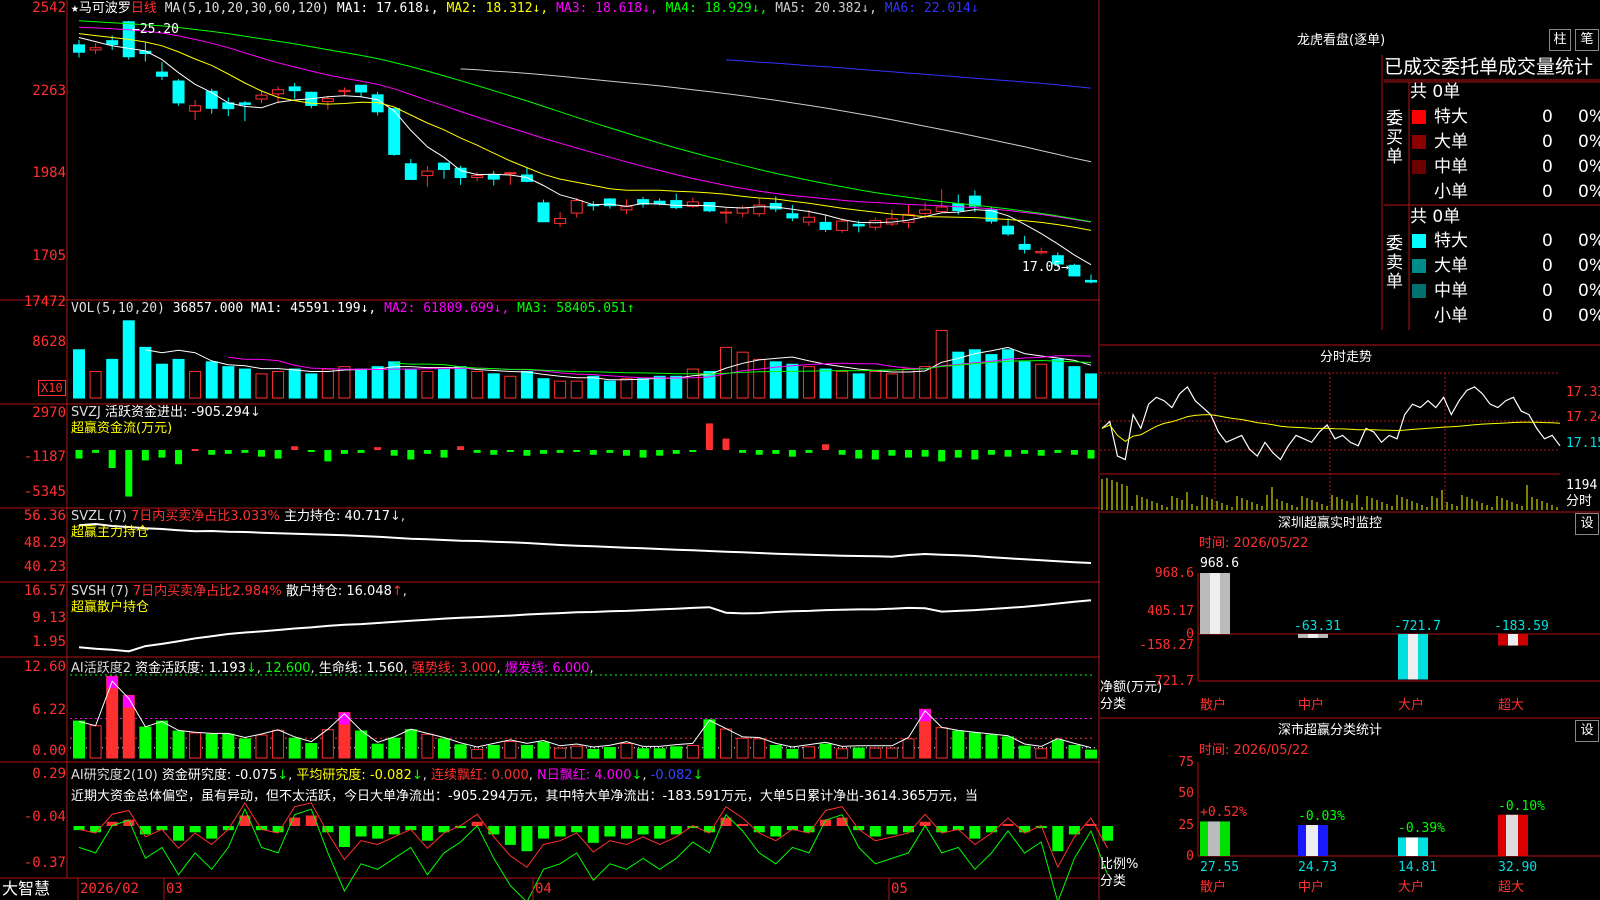  What do you see at coordinates (1254, 543) in the screenshot?
I see `monitor-time: 时间: 2026/05/22` at bounding box center [1254, 543].